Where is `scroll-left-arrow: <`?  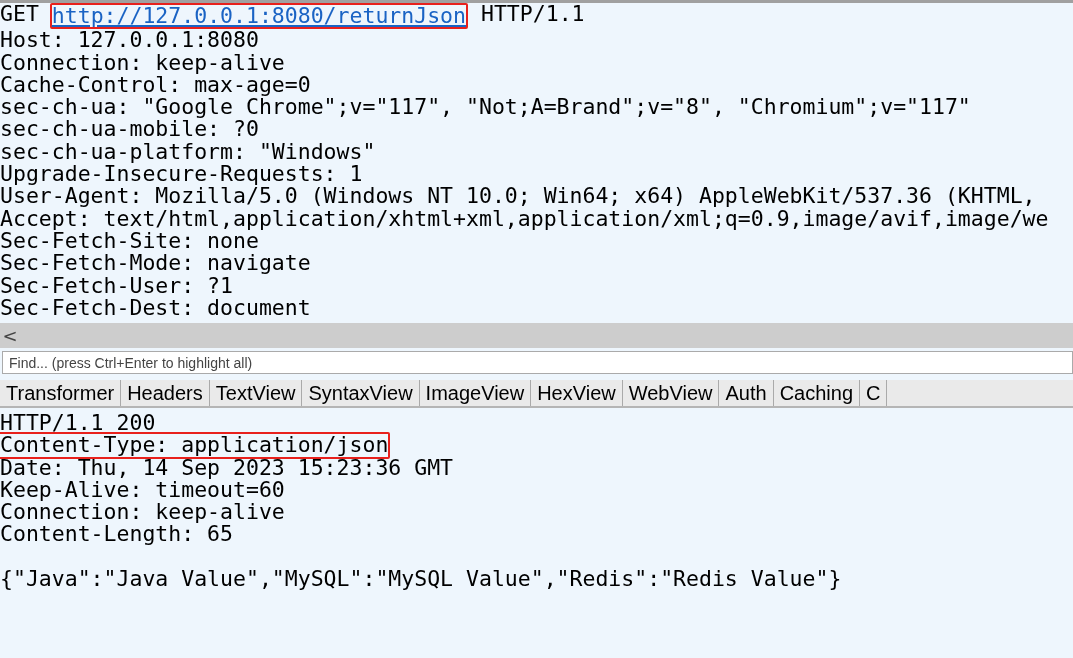 scroll-left-arrow: < is located at coordinates (10, 335).